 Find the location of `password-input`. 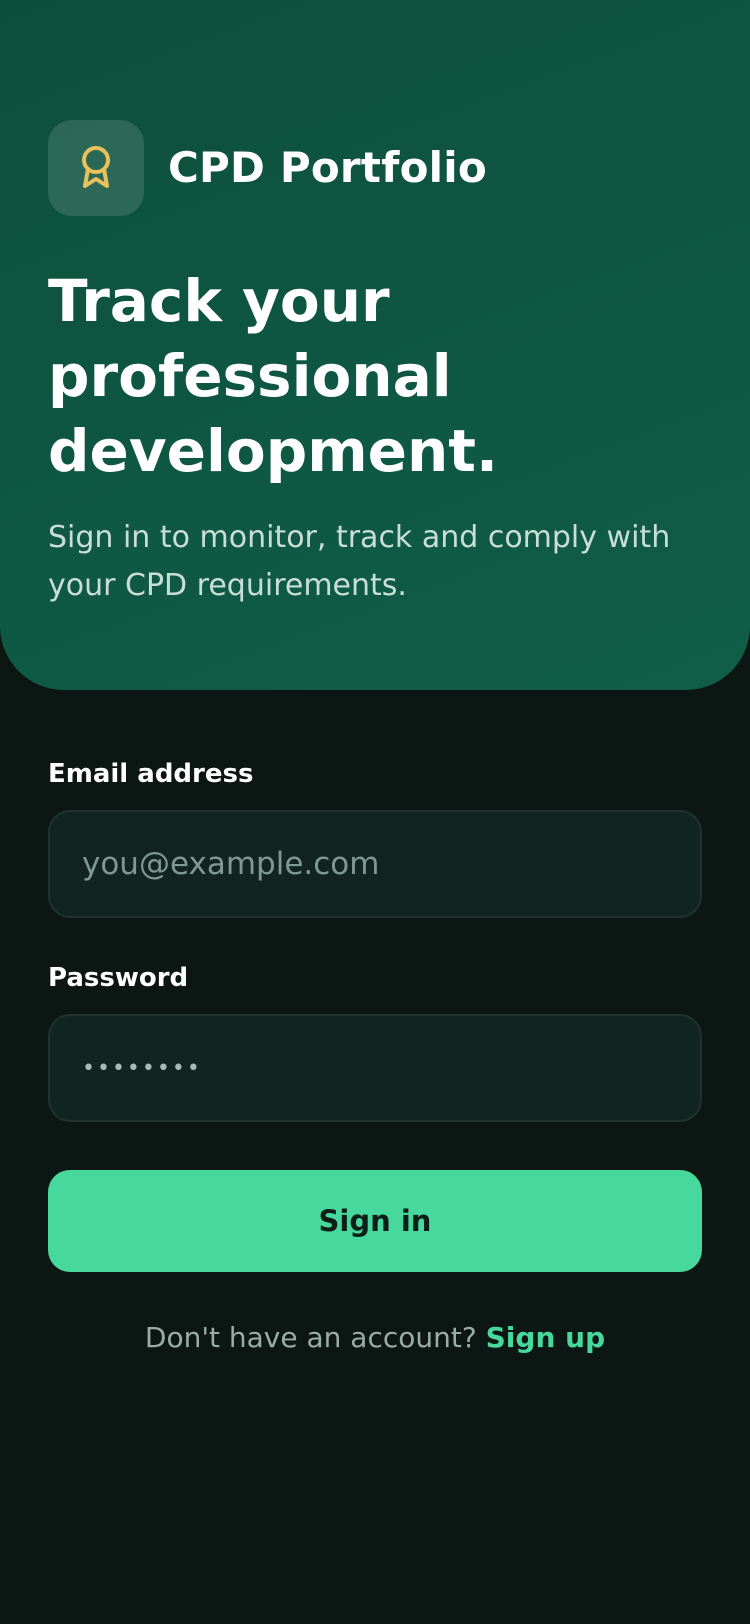

password-input is located at coordinates (375, 1068).